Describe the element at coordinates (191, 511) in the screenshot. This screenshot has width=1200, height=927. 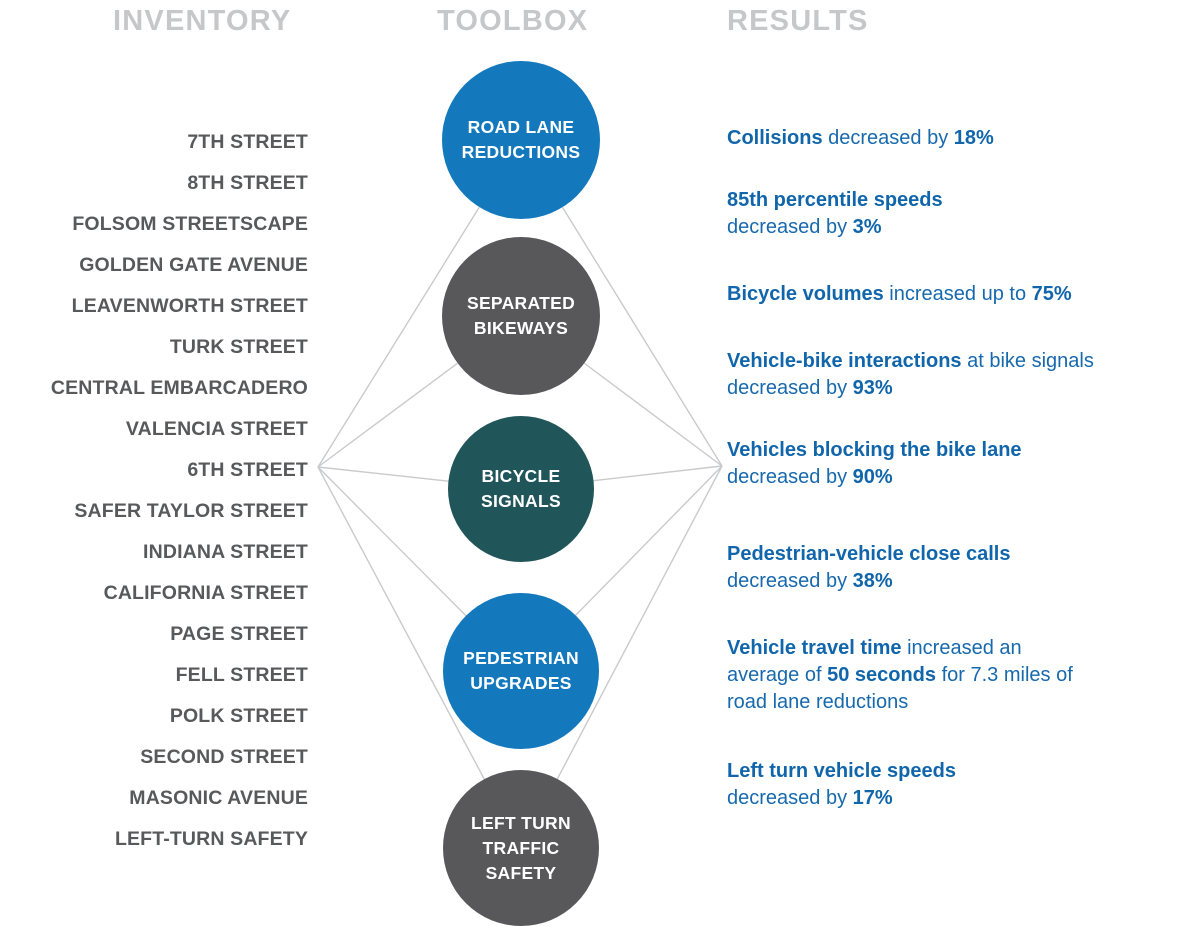
I see `inventory-item: SAFER TAYLOR STREET` at that location.